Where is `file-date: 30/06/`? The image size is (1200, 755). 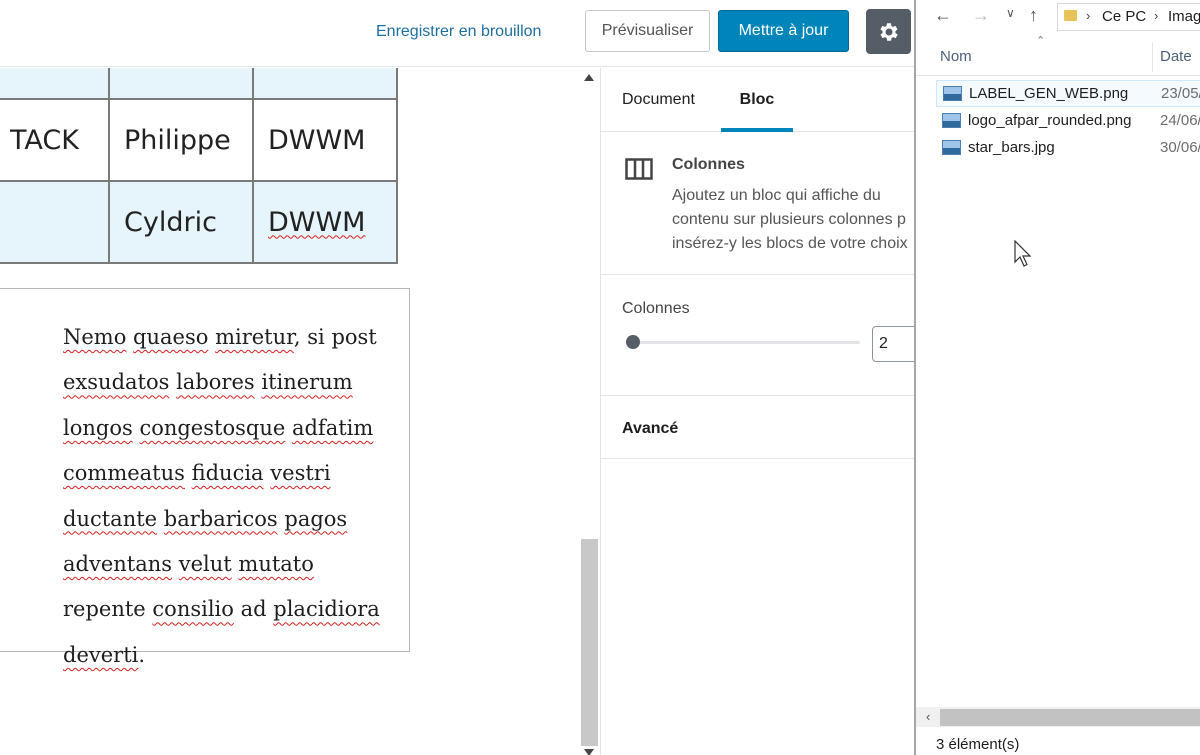
file-date: 30/06/ is located at coordinates (1180, 147).